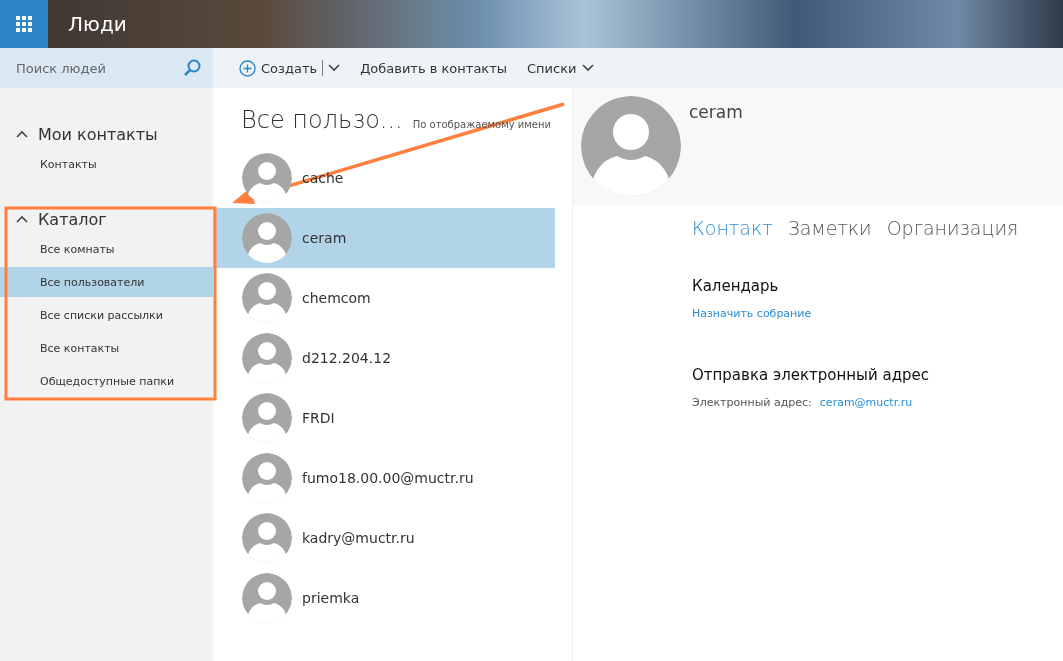  I want to click on nav-item: Все комнаты, so click(106, 249).